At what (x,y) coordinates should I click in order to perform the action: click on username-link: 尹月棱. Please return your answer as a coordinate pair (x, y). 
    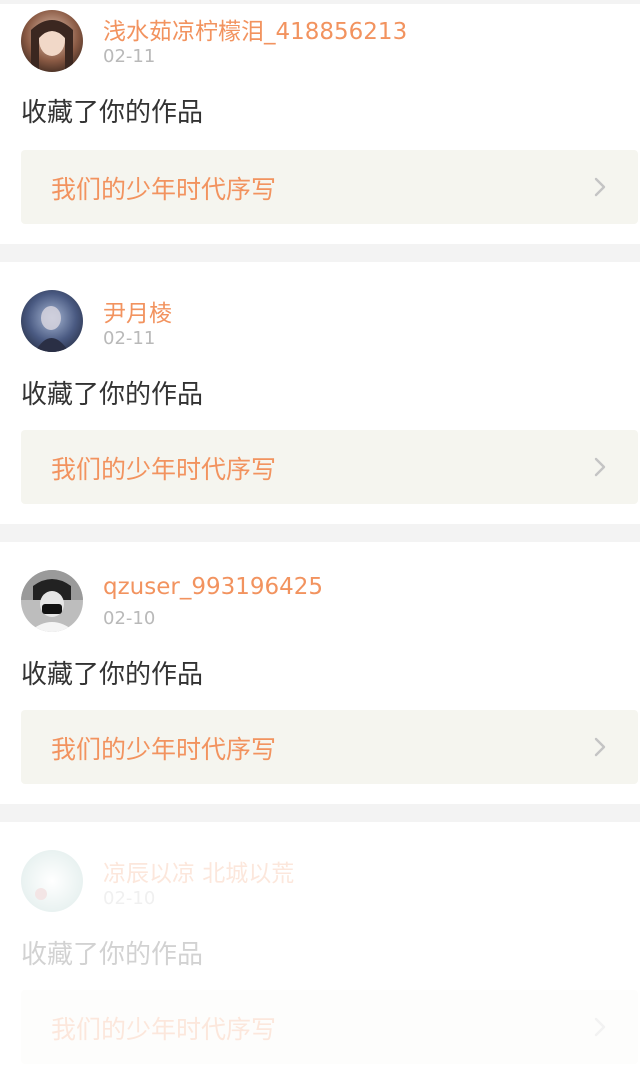
    Looking at the image, I should click on (137, 311).